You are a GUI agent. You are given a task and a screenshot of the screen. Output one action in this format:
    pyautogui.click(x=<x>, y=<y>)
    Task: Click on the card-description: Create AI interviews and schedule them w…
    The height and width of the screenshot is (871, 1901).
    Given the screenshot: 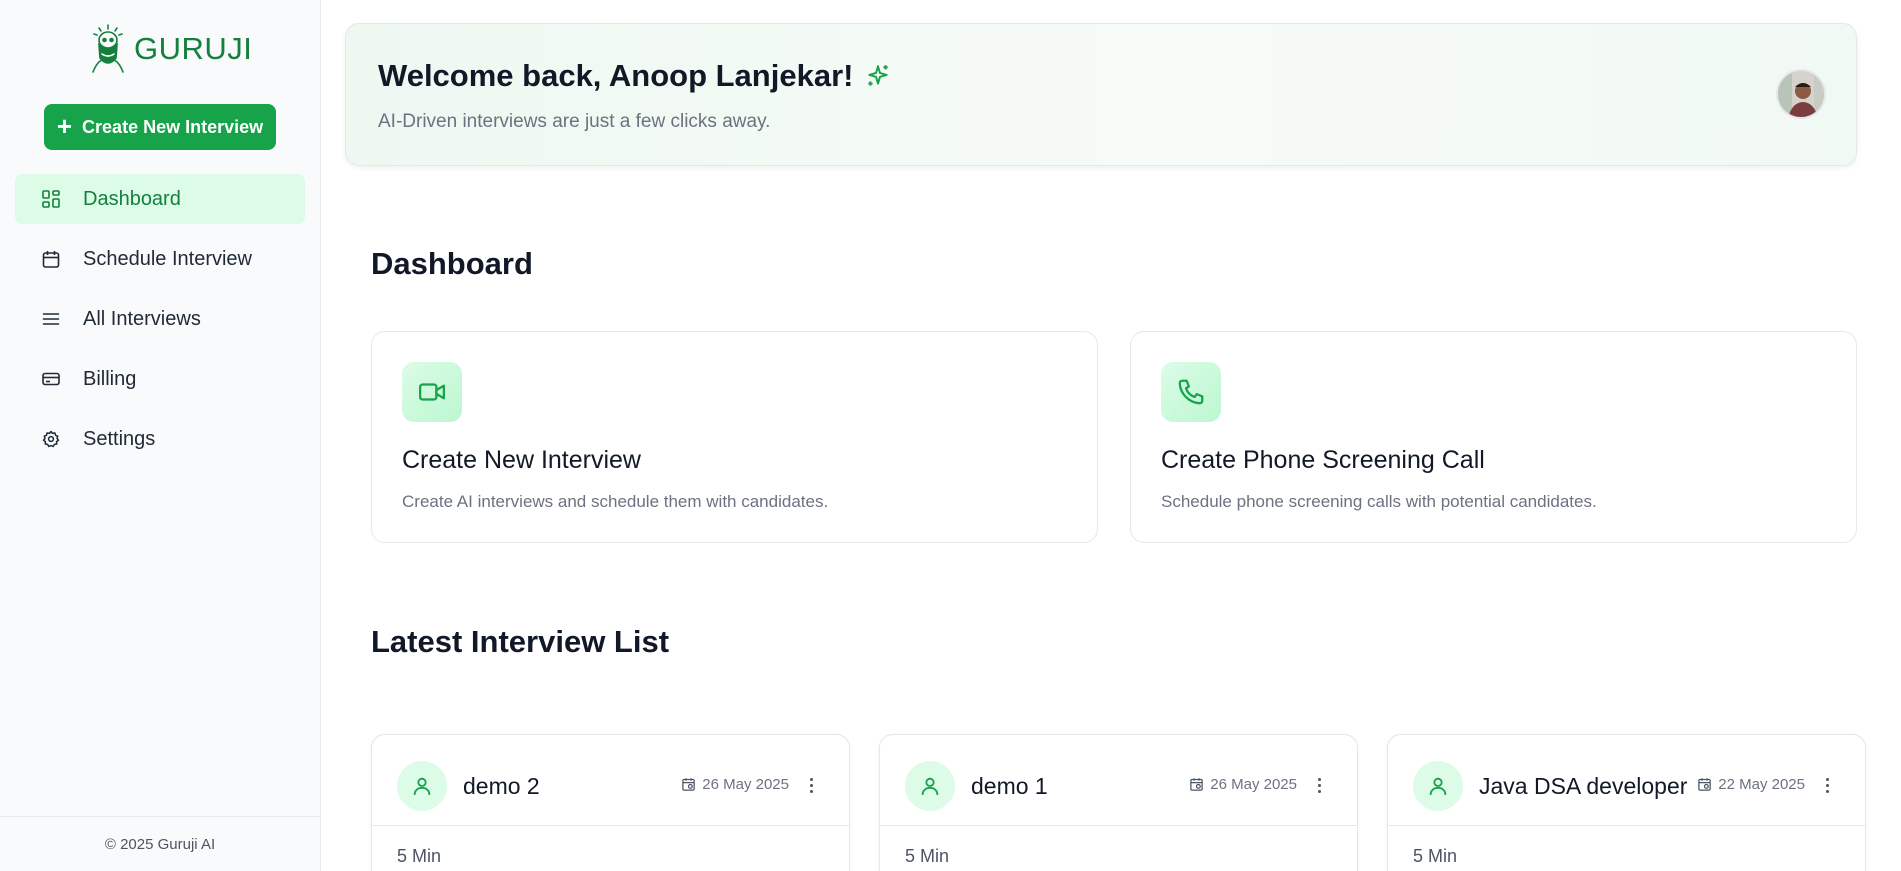 What is the action you would take?
    pyautogui.click(x=615, y=501)
    